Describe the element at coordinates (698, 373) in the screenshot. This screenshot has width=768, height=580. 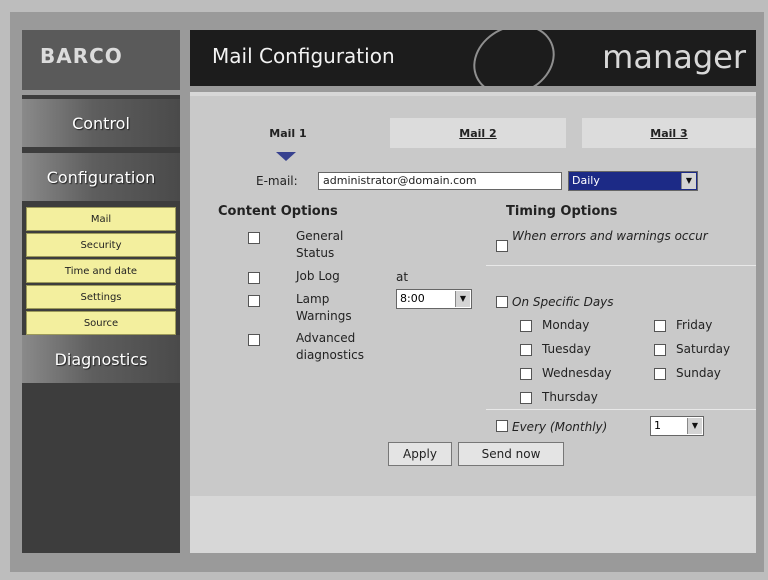
I see `sunday-label: Sunday` at that location.